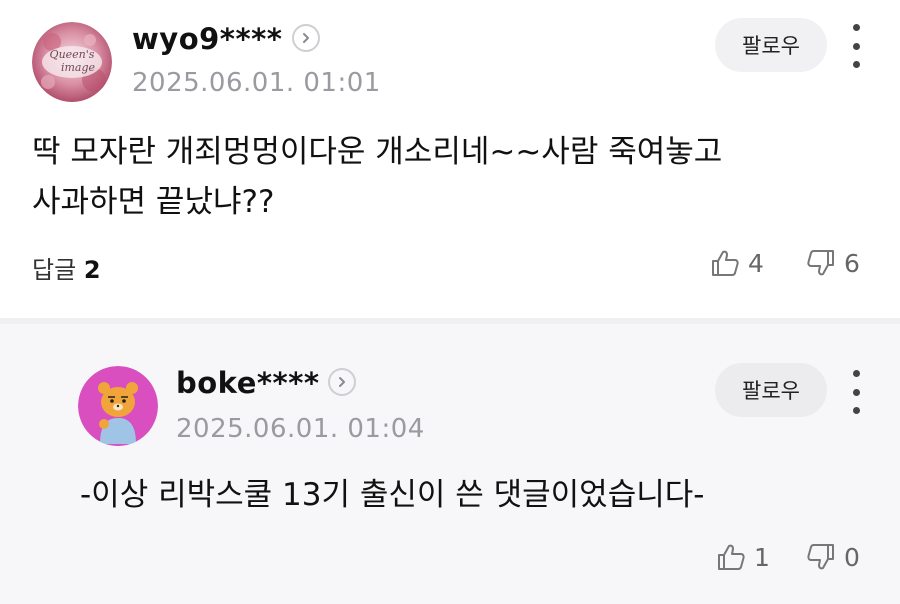 The width and height of the screenshot is (900, 604). I want to click on avatar-image, so click(118, 406).